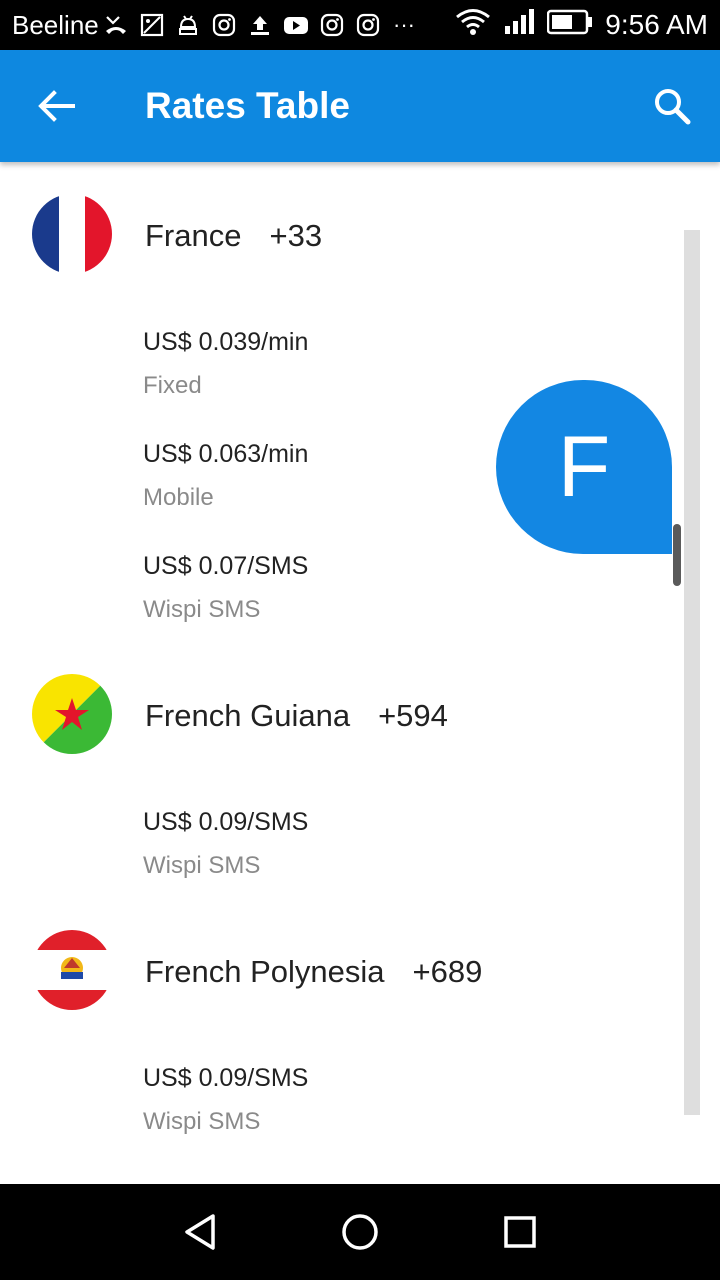  I want to click on country-name-text: French Polynesia, so click(265, 971).